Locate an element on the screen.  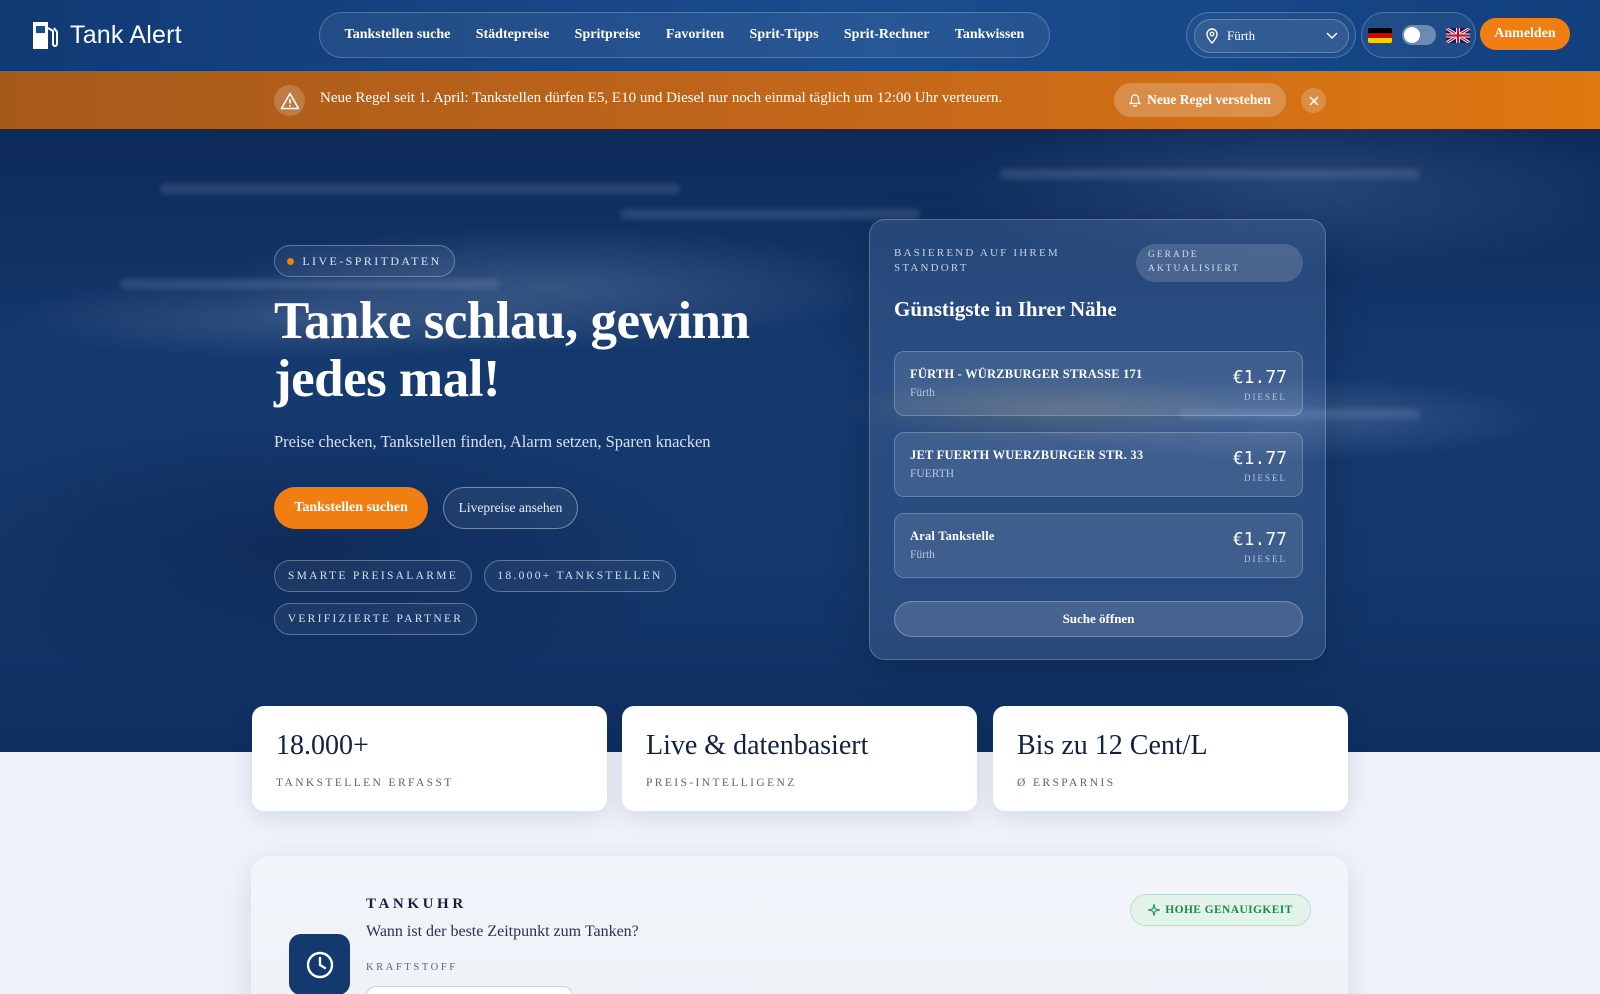
location-based-label: BASIEREND AUF IHREM STANDORT is located at coordinates (977, 260).